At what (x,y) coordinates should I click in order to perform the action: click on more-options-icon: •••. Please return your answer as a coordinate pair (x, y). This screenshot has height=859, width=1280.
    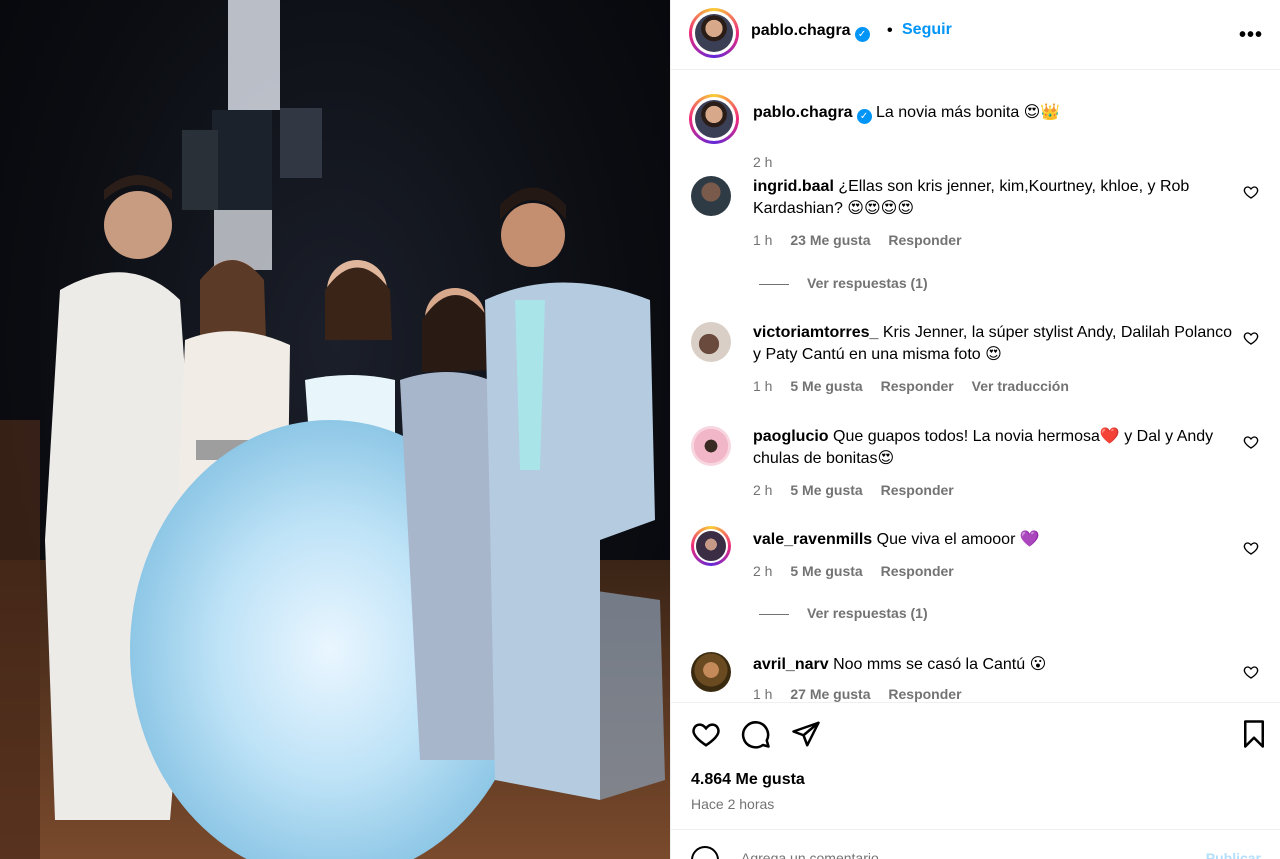
    Looking at the image, I should click on (1251, 35).